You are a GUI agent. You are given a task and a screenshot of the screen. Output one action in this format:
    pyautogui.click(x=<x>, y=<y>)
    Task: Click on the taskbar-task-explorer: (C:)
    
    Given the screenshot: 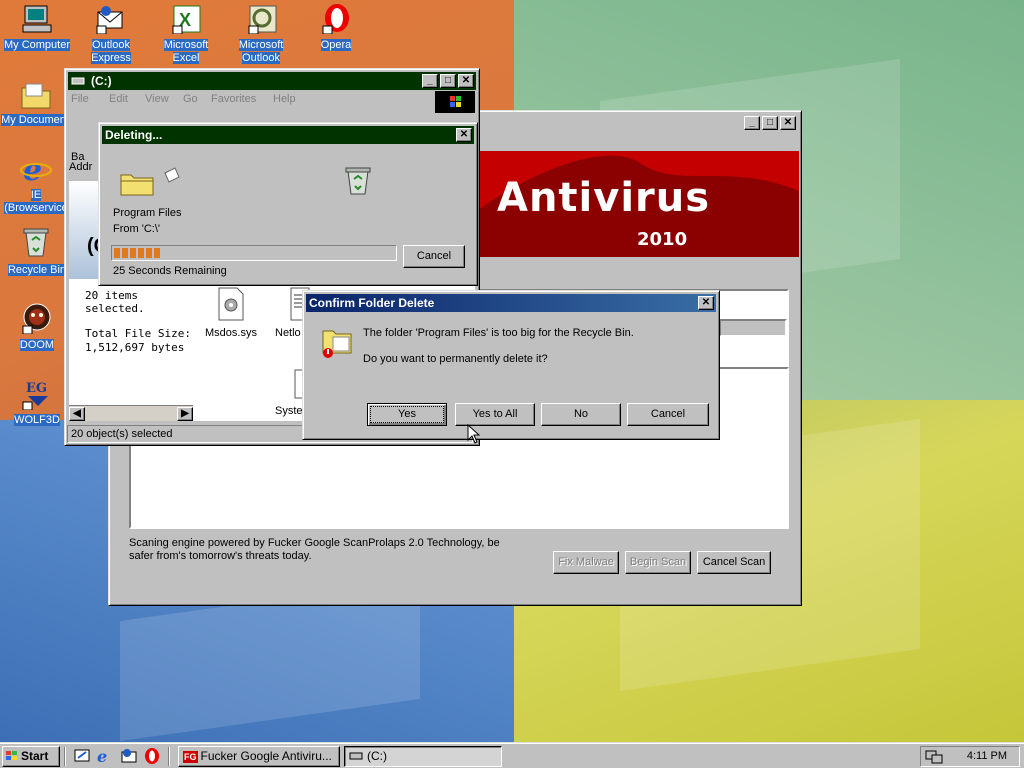 What is the action you would take?
    pyautogui.click(x=423, y=756)
    